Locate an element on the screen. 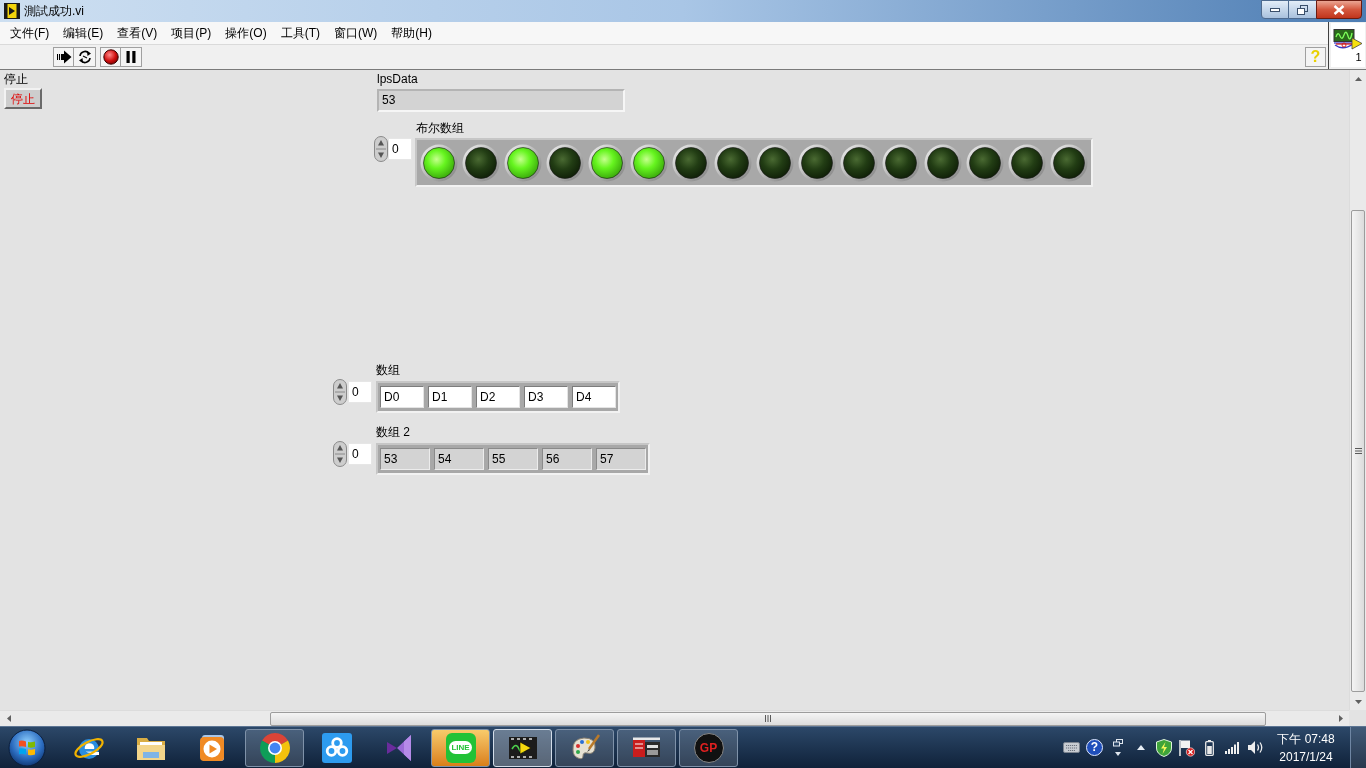 Image resolution: width=1366 pixels, height=768 pixels. restore-icon is located at coordinates (1302, 9).